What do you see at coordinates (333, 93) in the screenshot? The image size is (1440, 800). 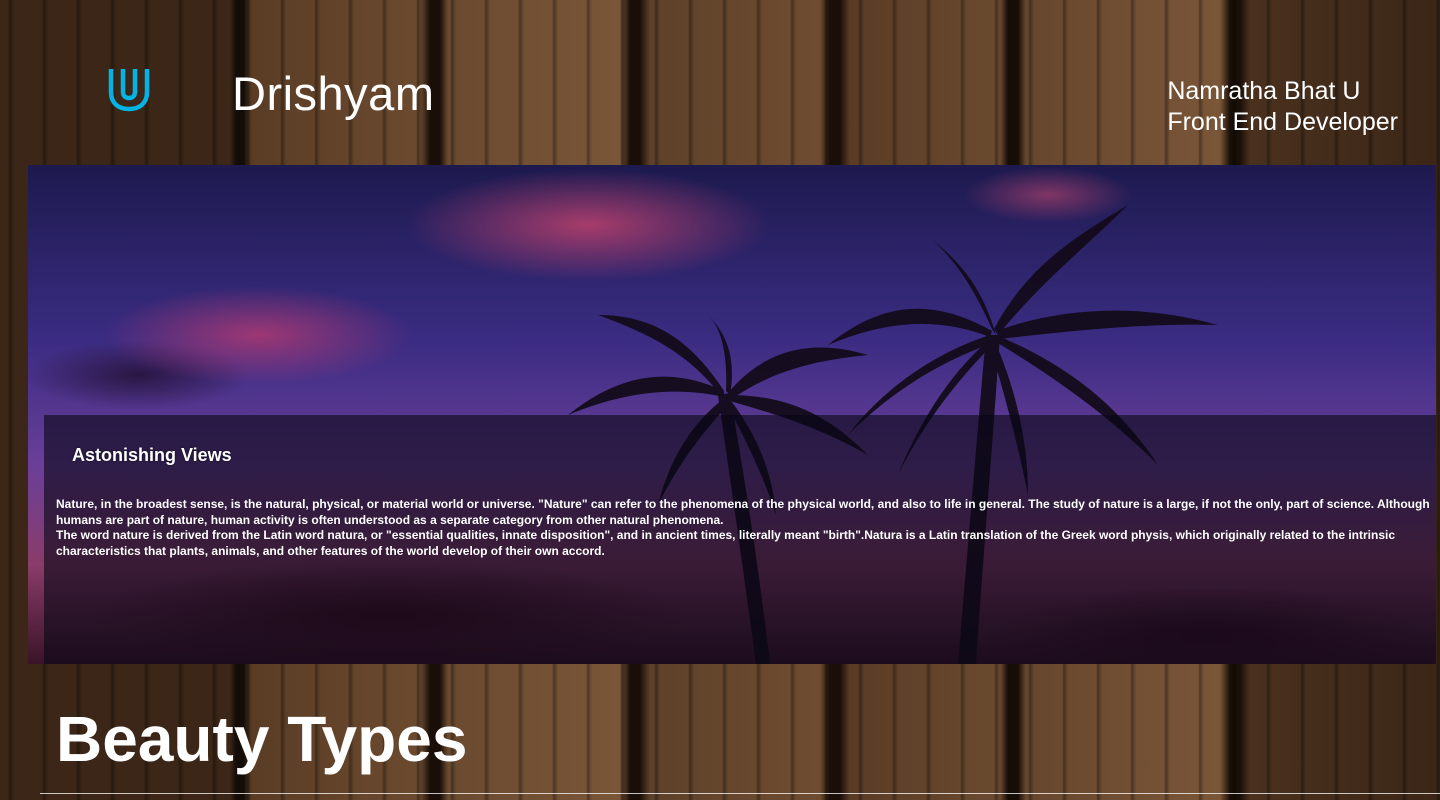 I see `site-title: Drishyam` at bounding box center [333, 93].